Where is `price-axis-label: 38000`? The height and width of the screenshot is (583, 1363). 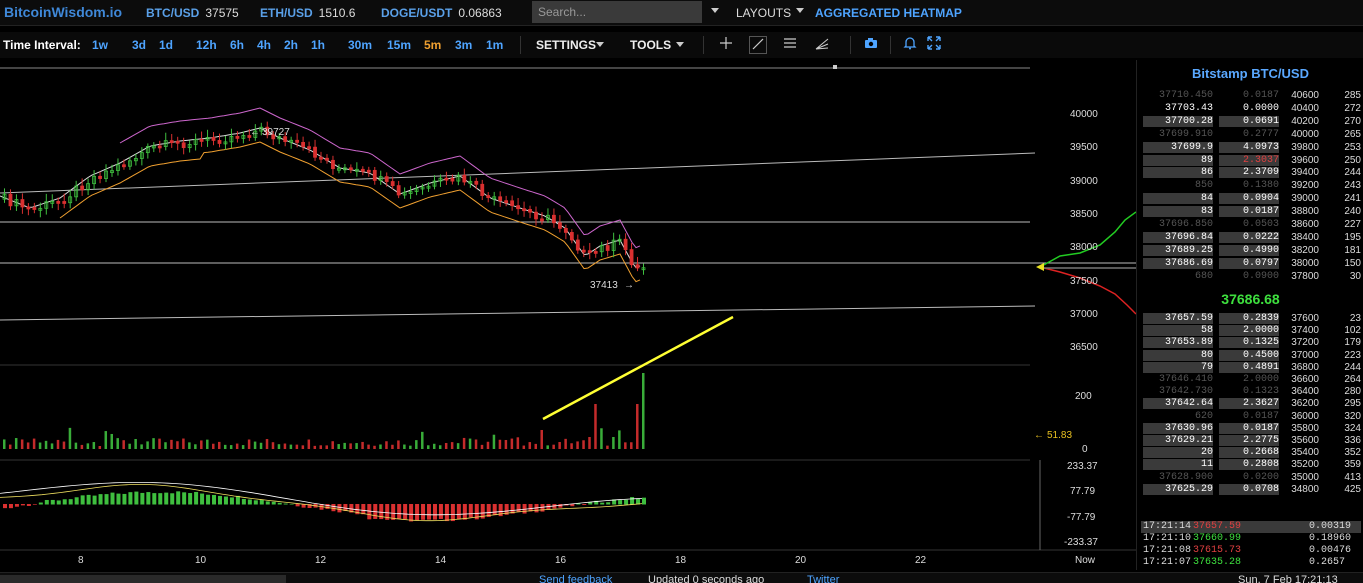 price-axis-label: 38000 is located at coordinates (1084, 247).